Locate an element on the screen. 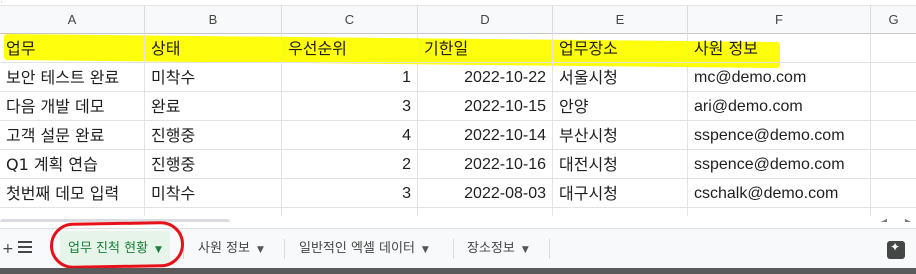 This screenshot has height=274, width=916. task-cell: 보안 테스트 완료 is located at coordinates (72, 77).